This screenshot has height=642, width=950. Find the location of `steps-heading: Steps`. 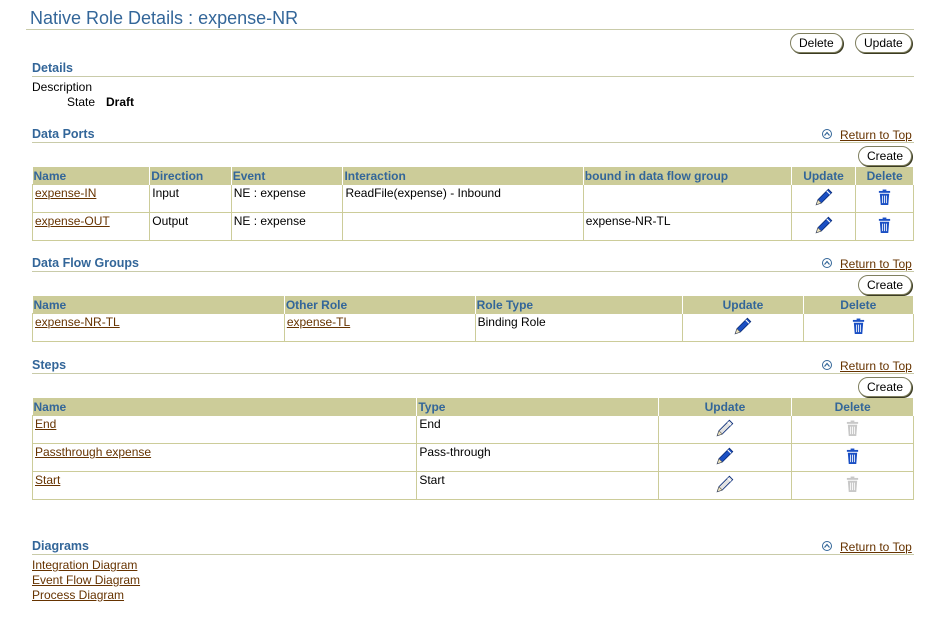

steps-heading: Steps is located at coordinates (49, 365).